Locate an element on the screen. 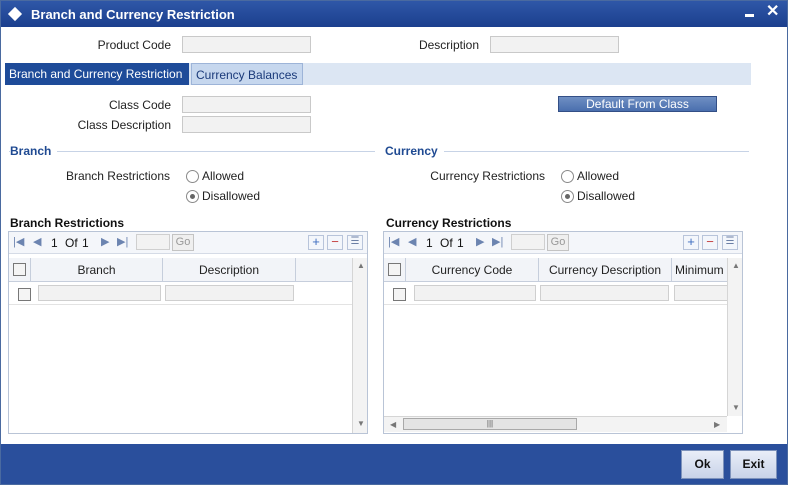  currency-go-button: Go is located at coordinates (558, 242).